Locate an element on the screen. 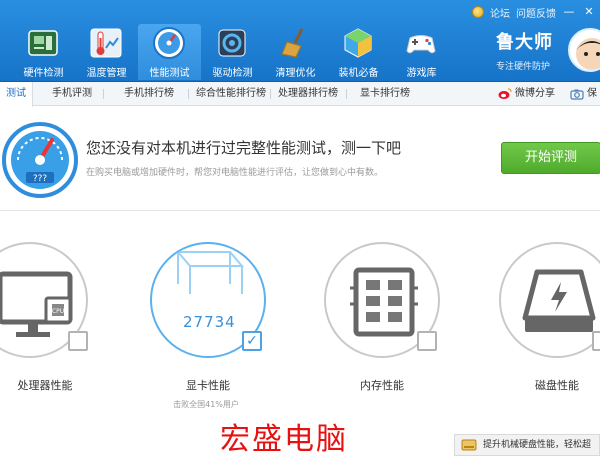  memory-checkbox is located at coordinates (427, 341).